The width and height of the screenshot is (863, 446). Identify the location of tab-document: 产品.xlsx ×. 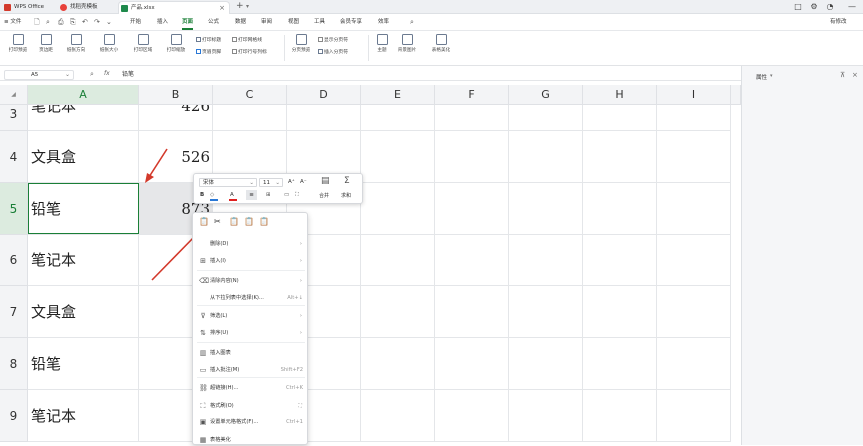
(174, 7).